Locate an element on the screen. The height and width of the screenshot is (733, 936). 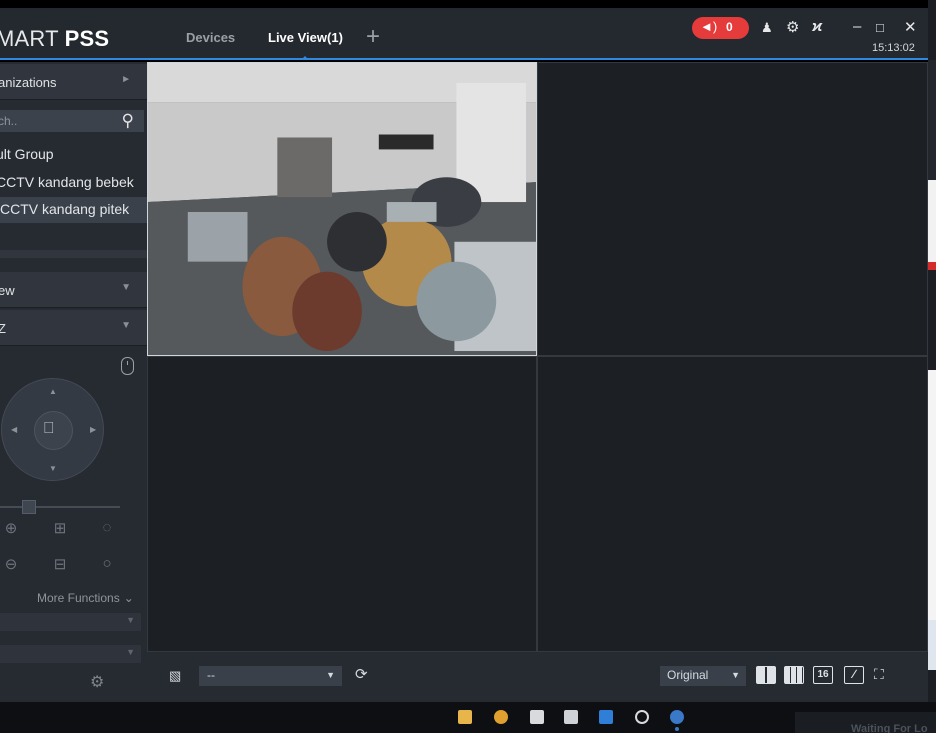
layout-4-icon is located at coordinates (766, 675).